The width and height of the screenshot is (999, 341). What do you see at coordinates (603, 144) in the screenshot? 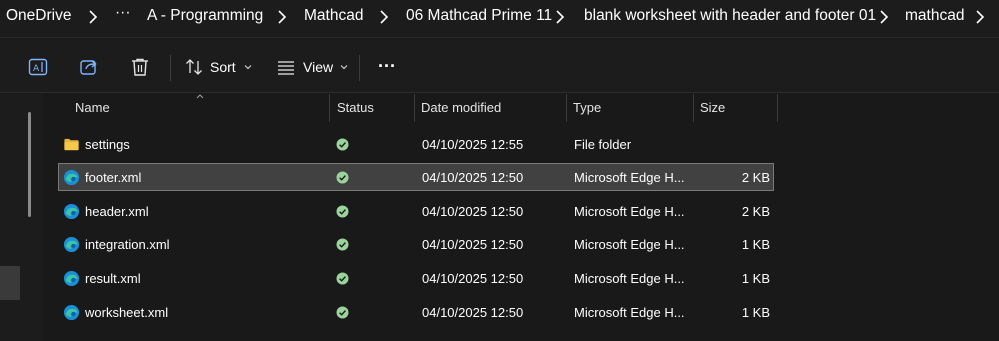
I see `file-type: File folder` at bounding box center [603, 144].